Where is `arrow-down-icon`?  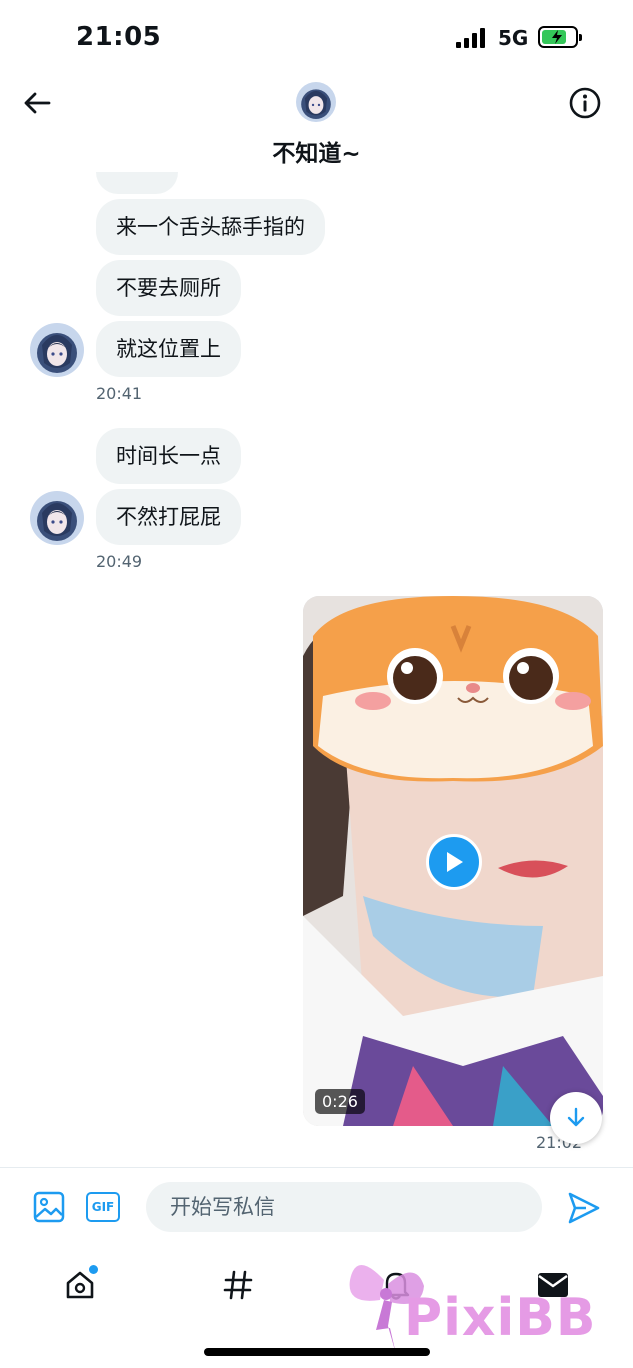
arrow-down-icon is located at coordinates (576, 1117).